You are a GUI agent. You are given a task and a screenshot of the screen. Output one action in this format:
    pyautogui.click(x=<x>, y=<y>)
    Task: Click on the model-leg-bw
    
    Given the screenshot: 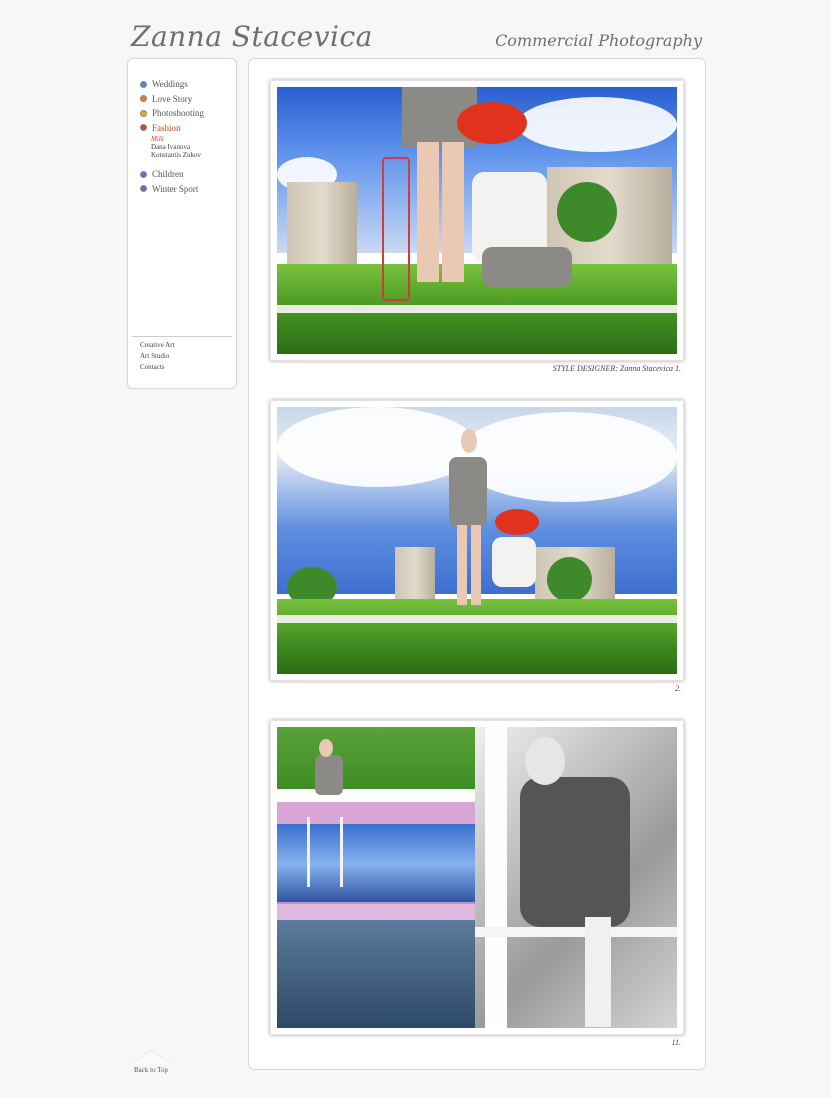 What is the action you would take?
    pyautogui.click(x=598, y=972)
    